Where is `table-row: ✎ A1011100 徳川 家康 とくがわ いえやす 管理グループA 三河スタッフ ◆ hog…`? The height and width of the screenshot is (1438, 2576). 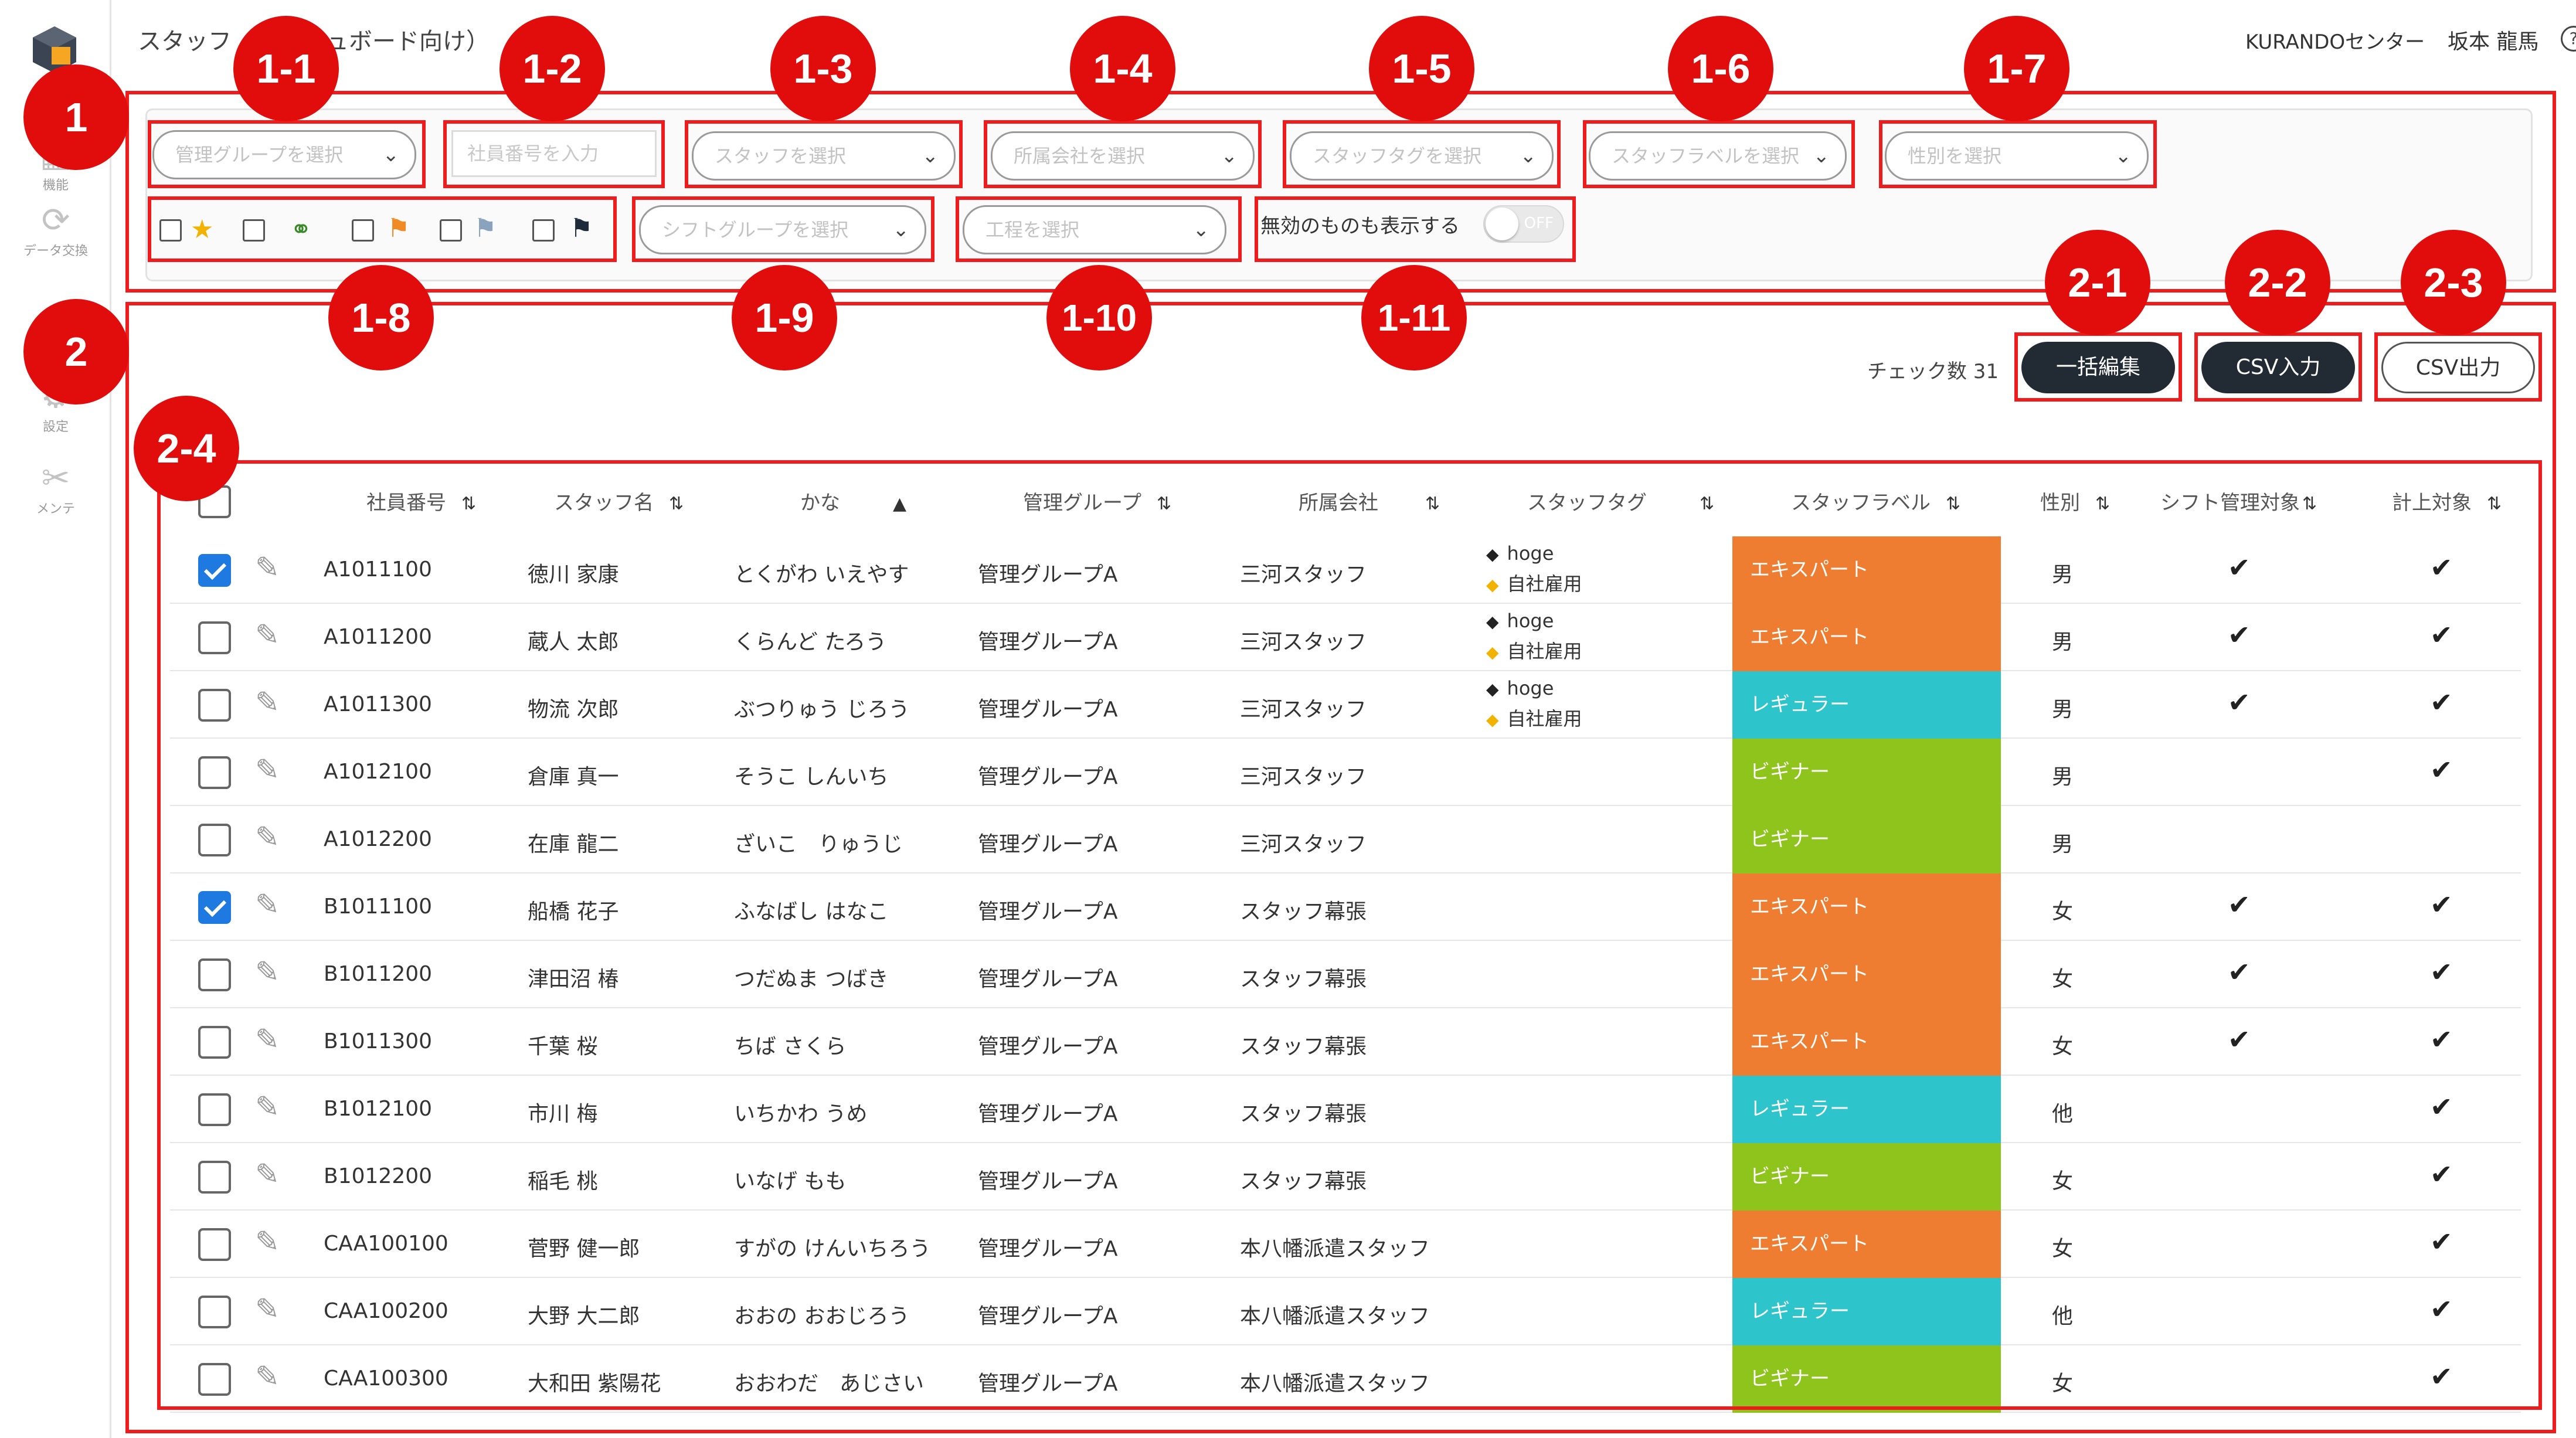 table-row: ✎ A1011100 徳川 家康 とくがわ いえやす 管理グループA 三河スタッフ ◆ hog… is located at coordinates (1346, 570).